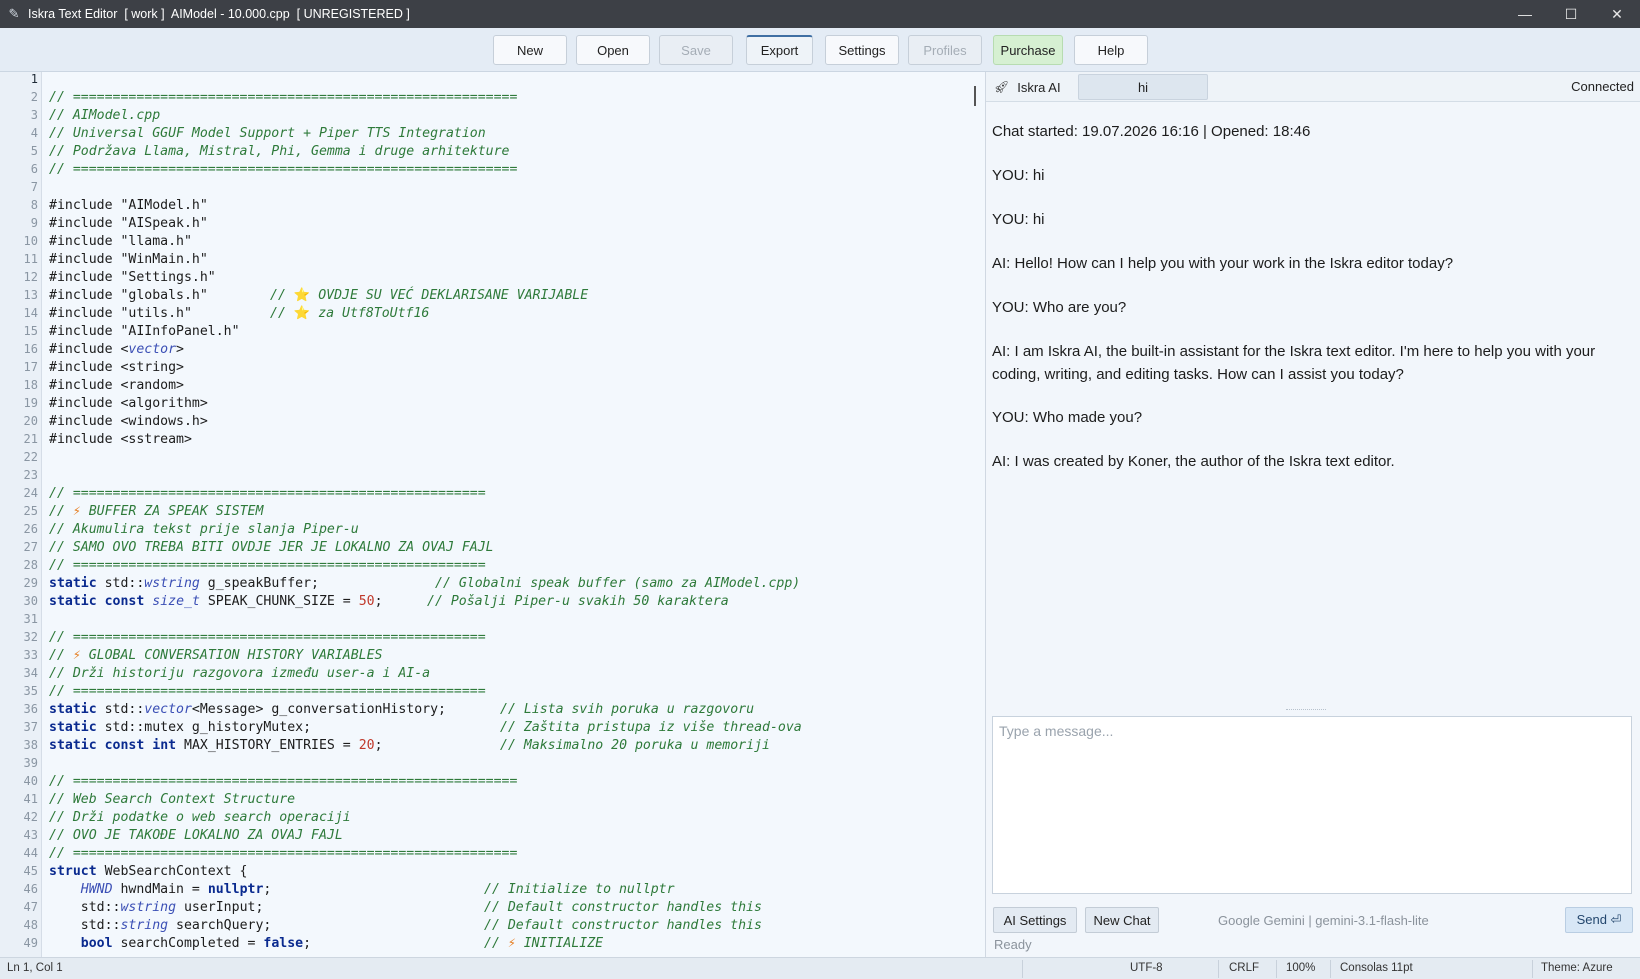  What do you see at coordinates (1313, 87) in the screenshot?
I see `ai-tab-bar: 🚀︎ Iskra AI hi Connected` at bounding box center [1313, 87].